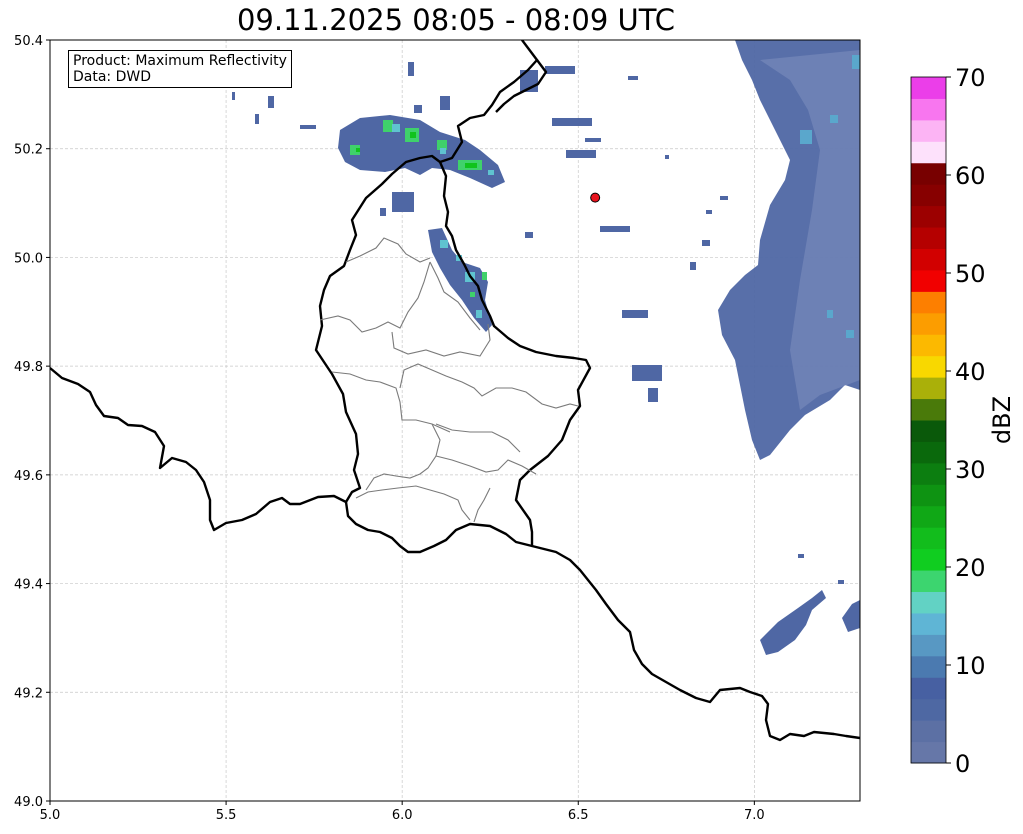 The image size is (1023, 834). Describe the element at coordinates (28, 802) in the screenshot. I see `y-tick-label: 49.0` at that location.